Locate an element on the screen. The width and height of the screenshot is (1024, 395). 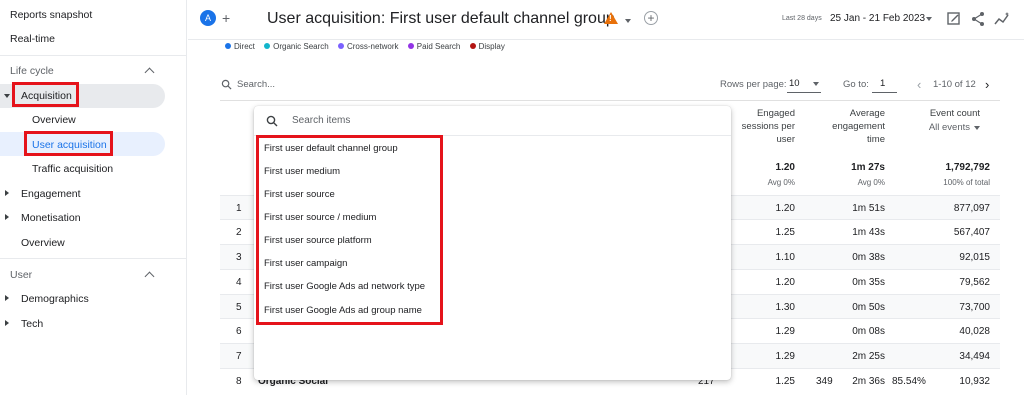
date-dropdown-icon is located at coordinates (929, 19).